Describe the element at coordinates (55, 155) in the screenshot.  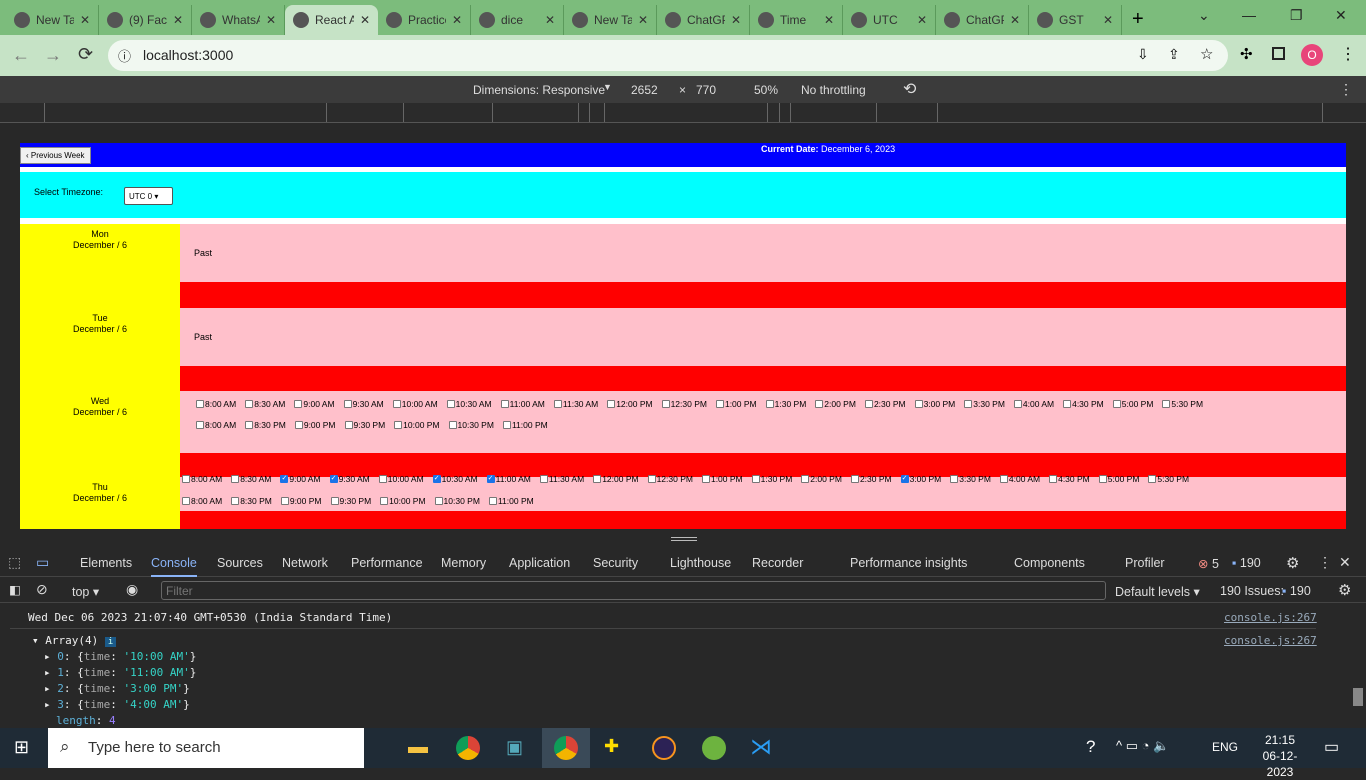
I see `previous-week-button: ‹ Previous Week` at that location.